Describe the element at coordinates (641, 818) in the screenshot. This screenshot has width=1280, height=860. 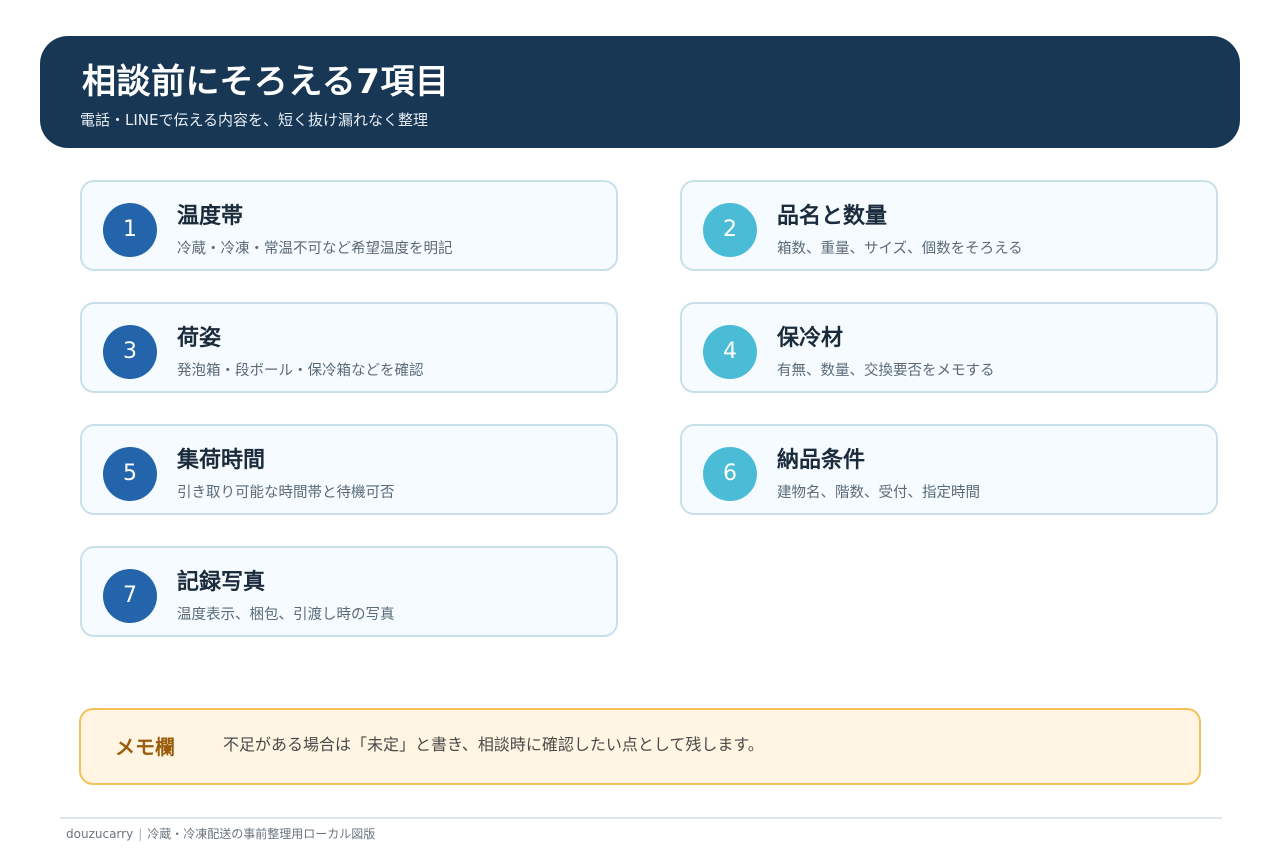
I see `footer-divider` at that location.